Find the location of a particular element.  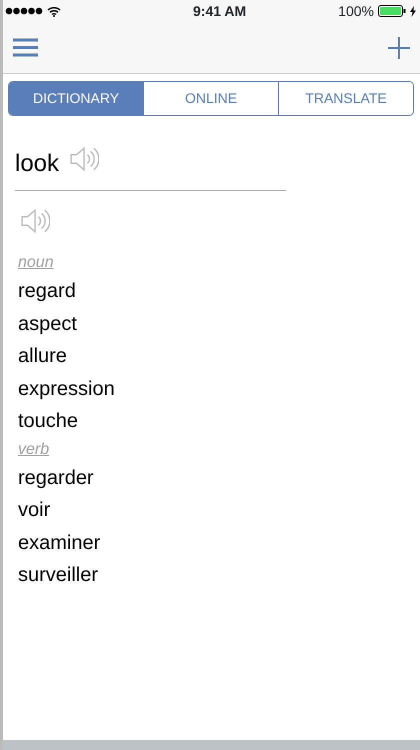

translation: touche is located at coordinates (48, 421).